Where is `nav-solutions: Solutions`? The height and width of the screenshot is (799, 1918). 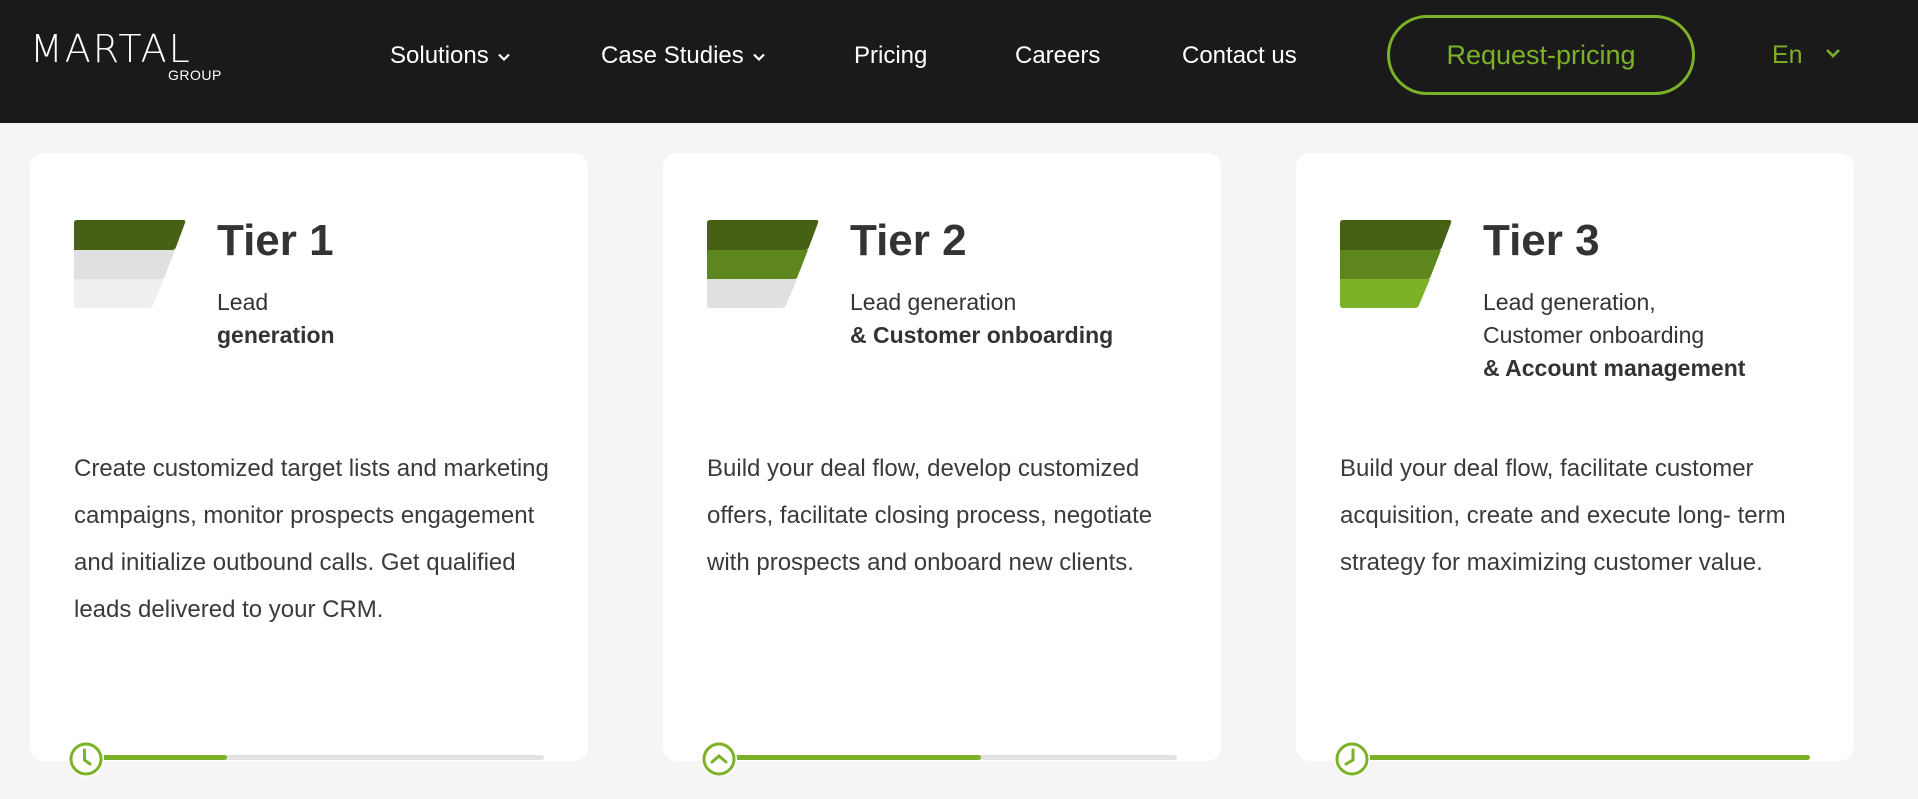 nav-solutions: Solutions is located at coordinates (450, 56).